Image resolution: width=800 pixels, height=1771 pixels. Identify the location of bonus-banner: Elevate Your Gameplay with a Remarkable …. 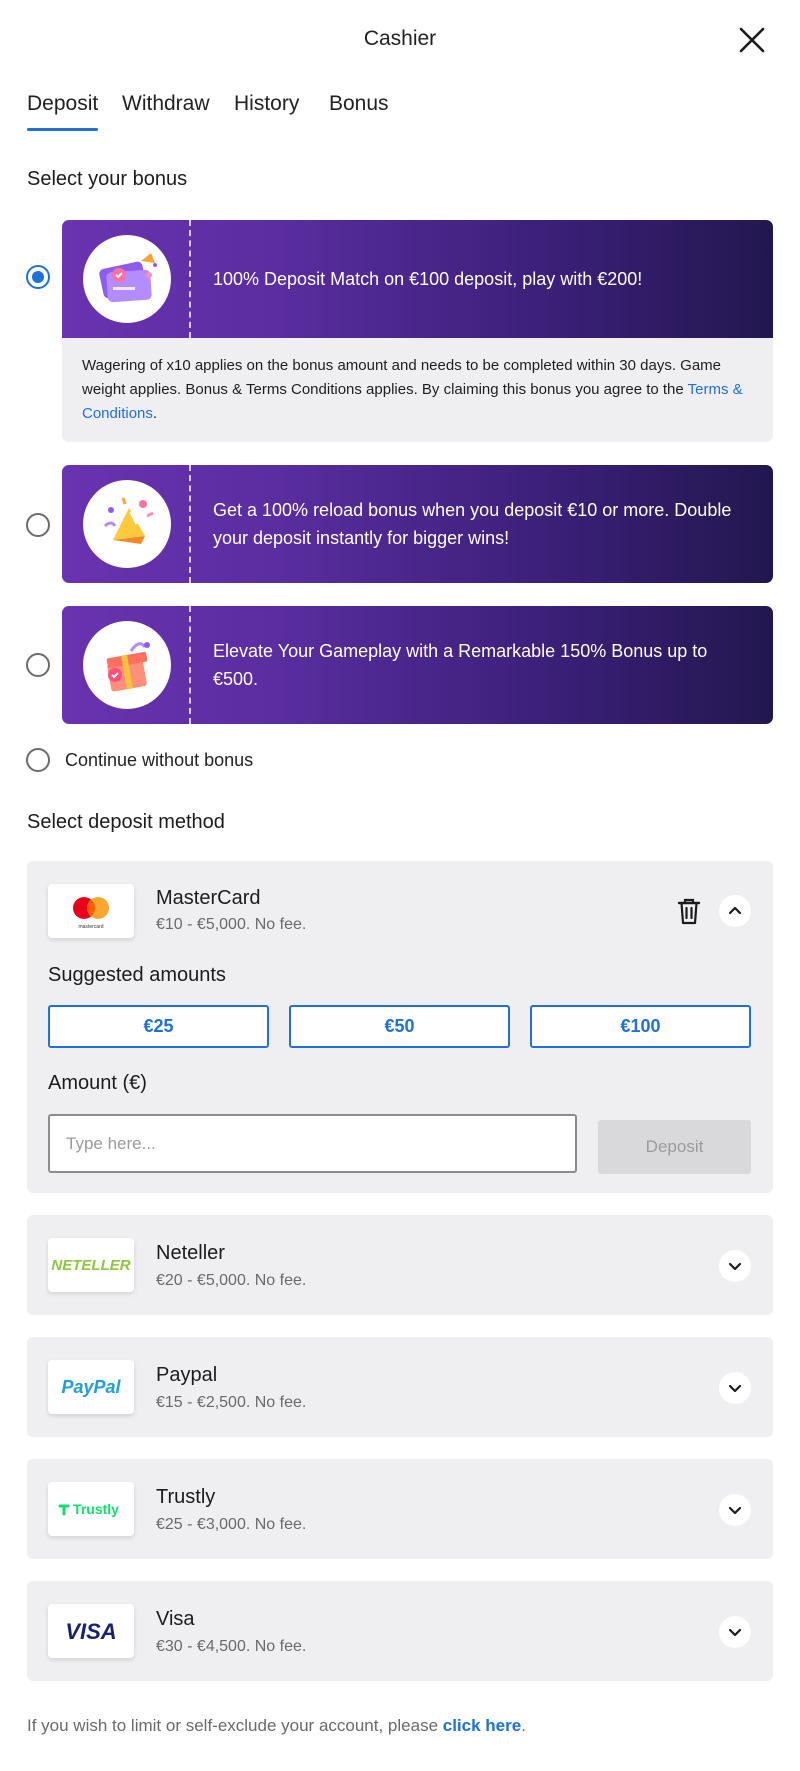
(417, 665).